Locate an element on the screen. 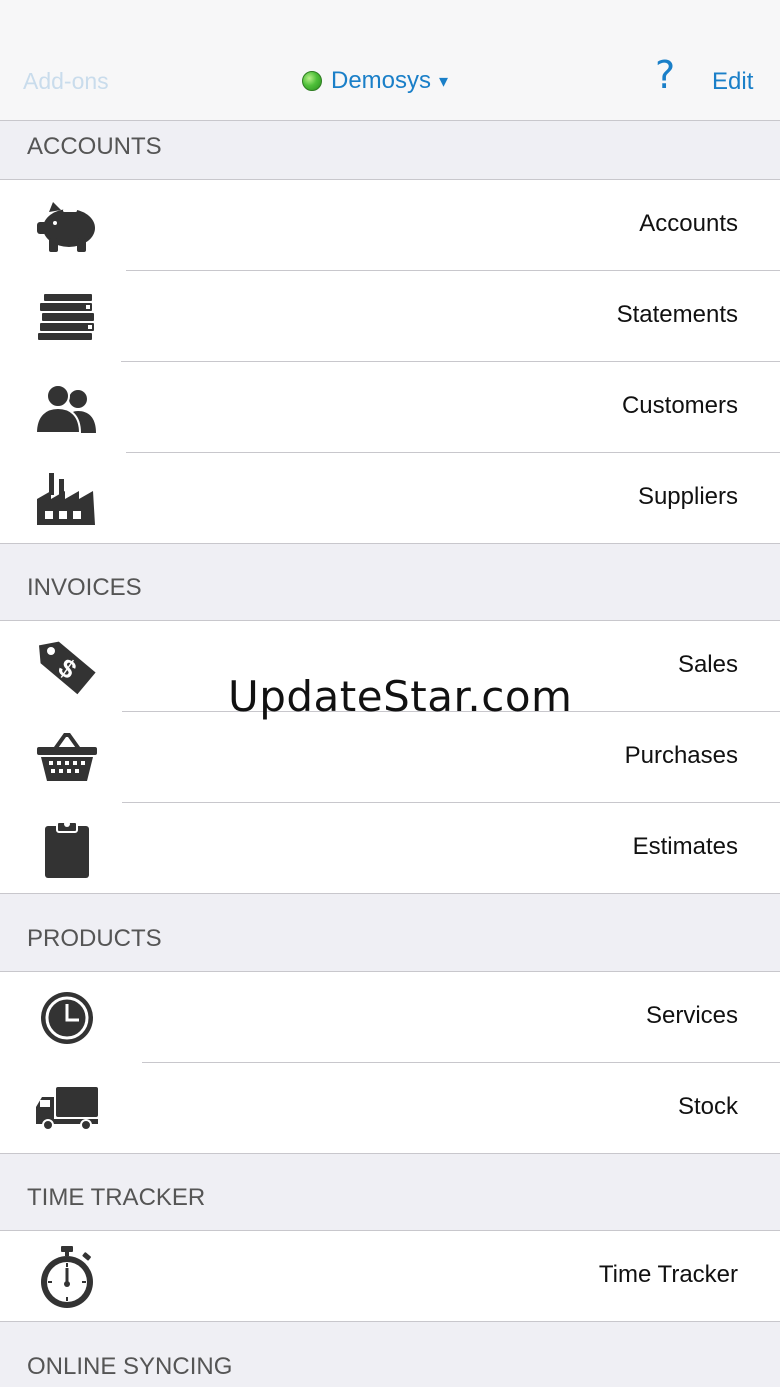  list-item-stock: Stock is located at coordinates (390, 1108).